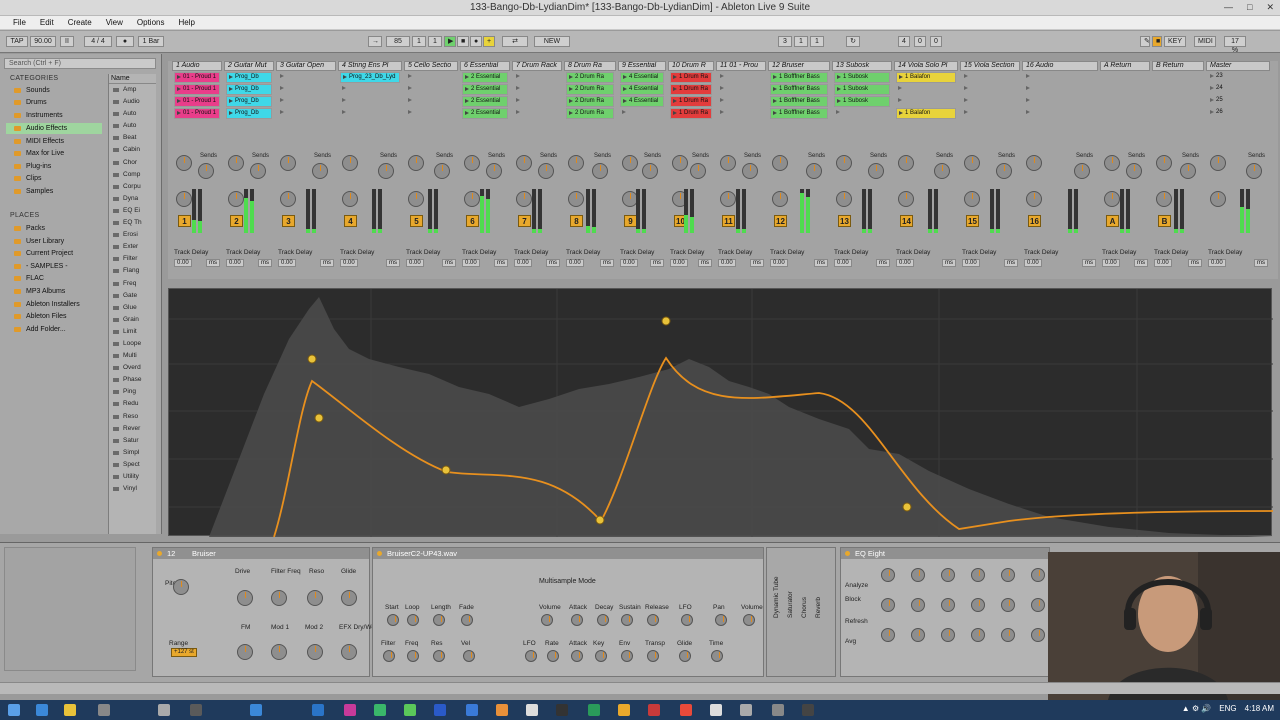  What do you see at coordinates (590, 113) in the screenshot?
I see `clip-slot: 2 Drum Ra` at bounding box center [590, 113].